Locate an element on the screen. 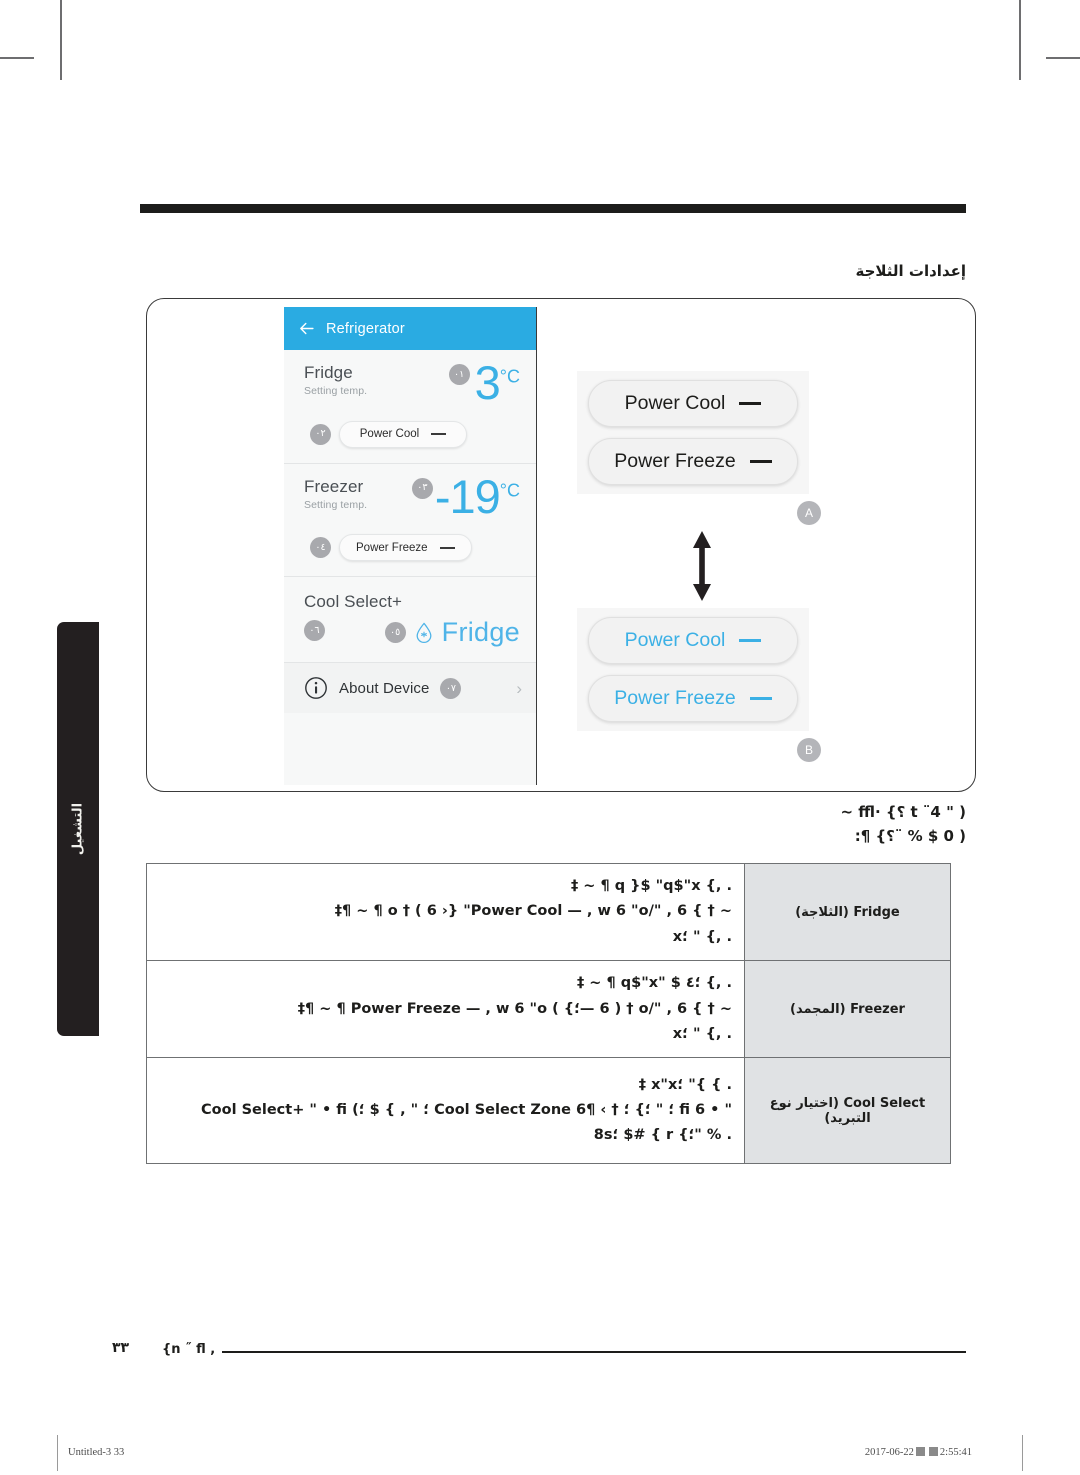  group-b-tag: B is located at coordinates (809, 750).